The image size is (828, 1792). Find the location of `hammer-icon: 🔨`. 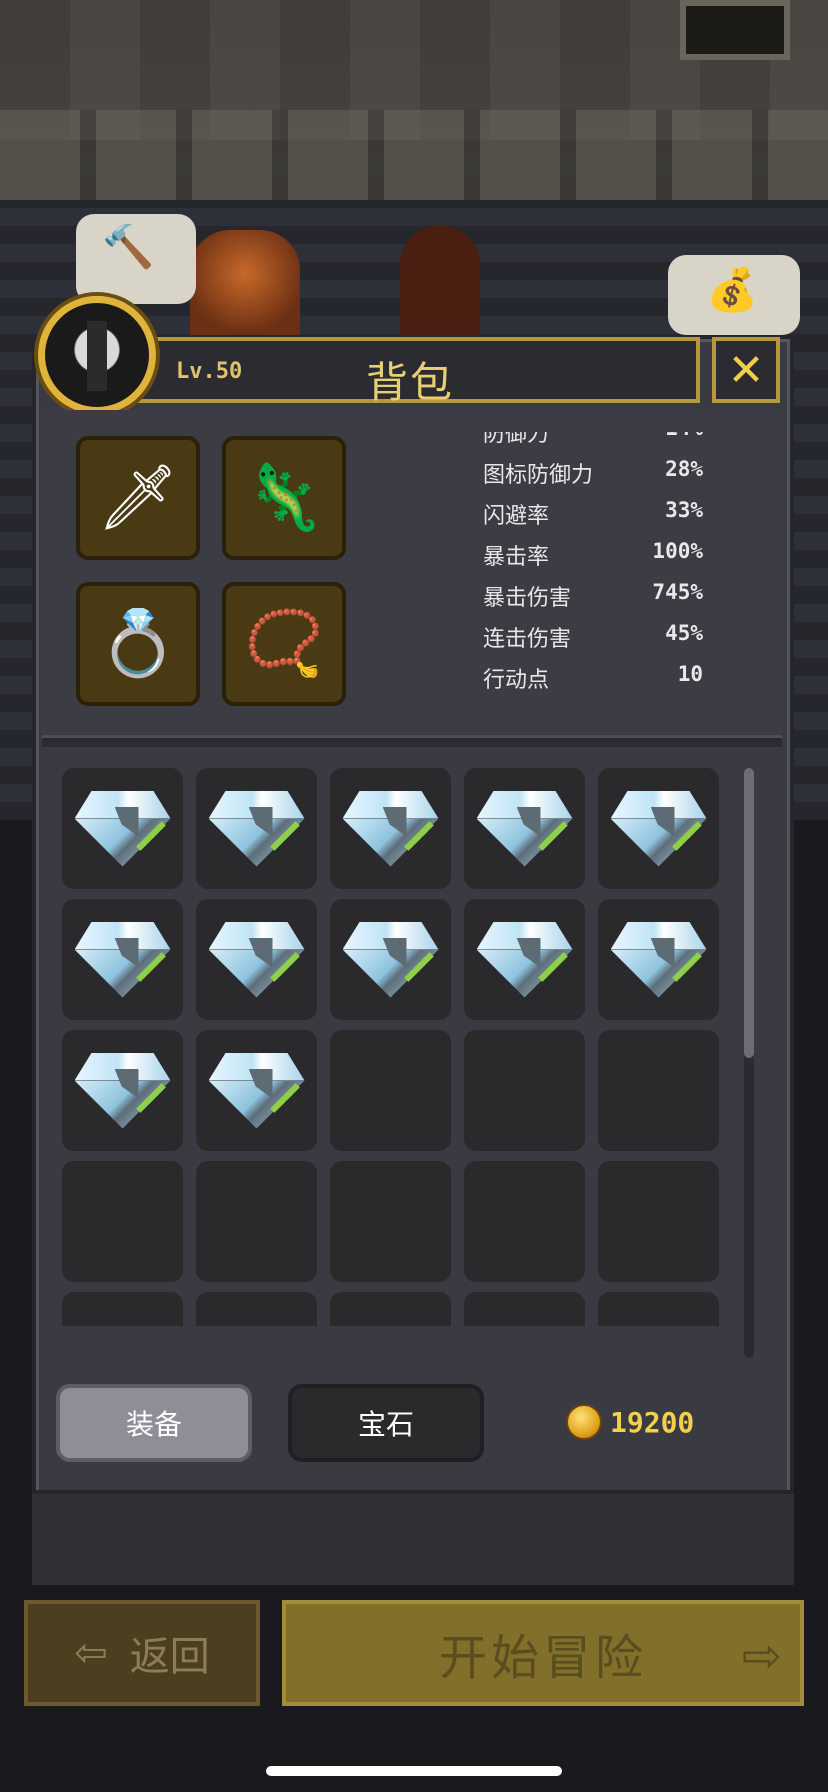

hammer-icon: 🔨 is located at coordinates (128, 246).